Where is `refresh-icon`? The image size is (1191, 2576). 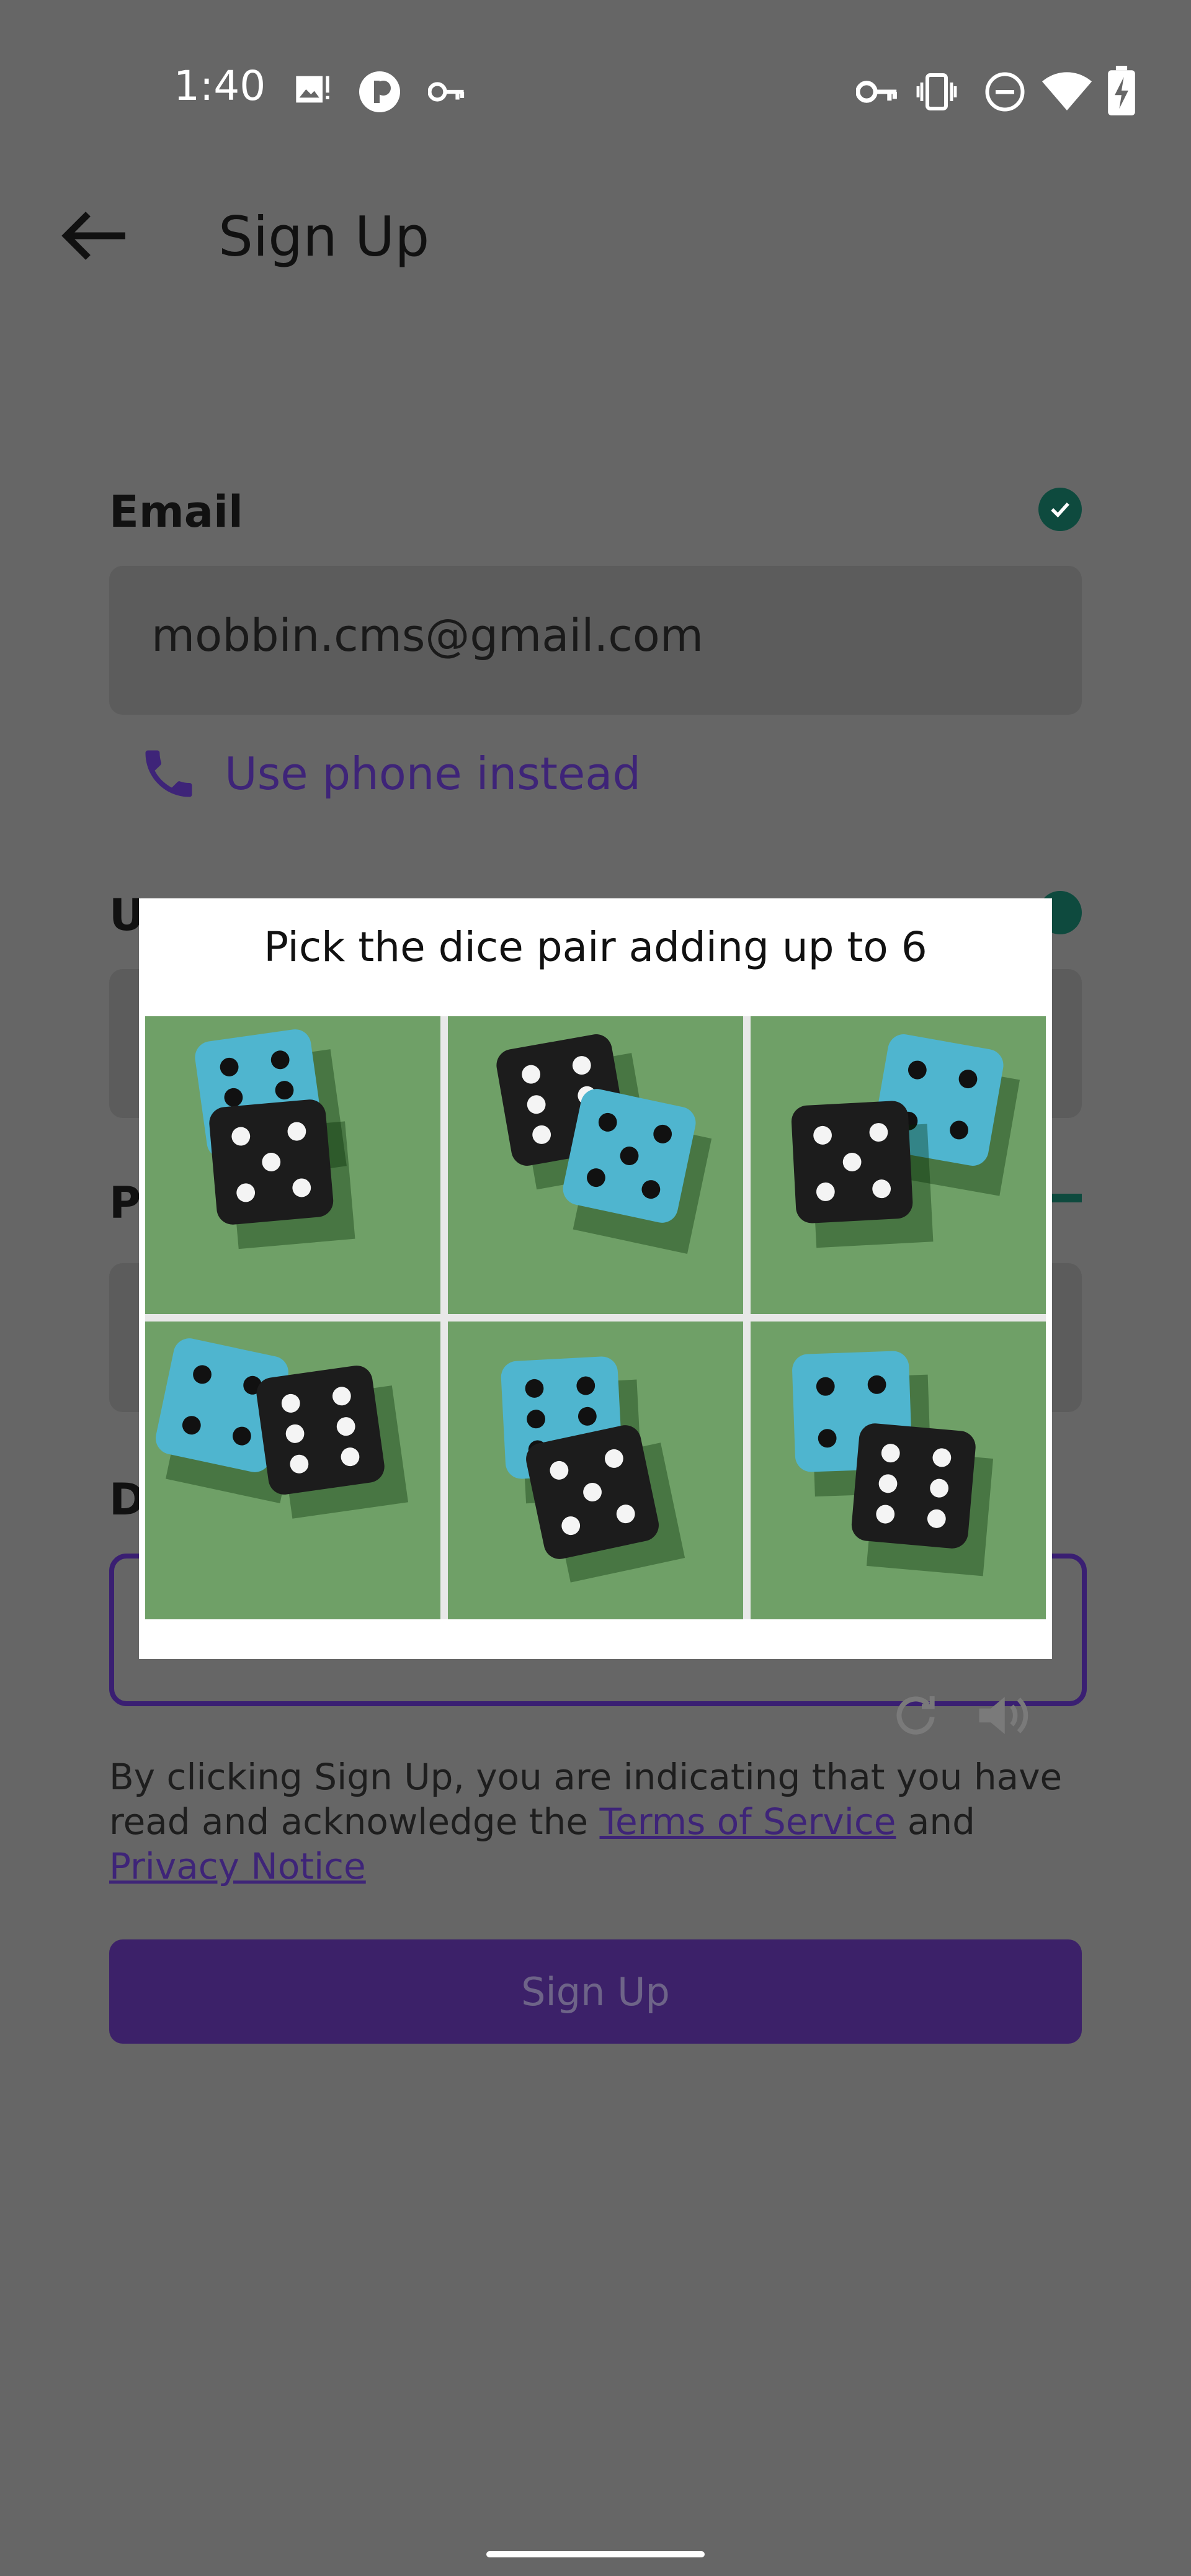 refresh-icon is located at coordinates (916, 1715).